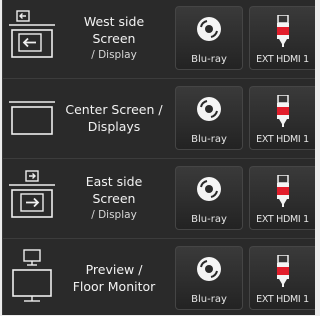  I want to click on row-label: West side Screen / Display, so click(114, 38).